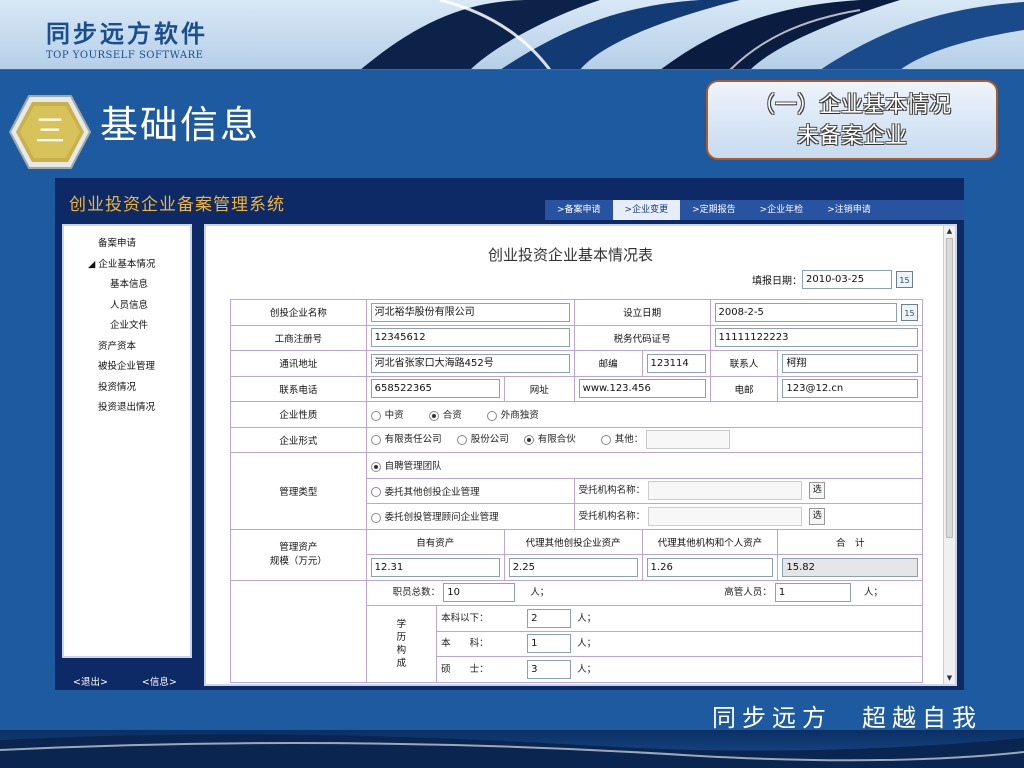  I want to click on nav-item-report: >定期报告, so click(714, 210).